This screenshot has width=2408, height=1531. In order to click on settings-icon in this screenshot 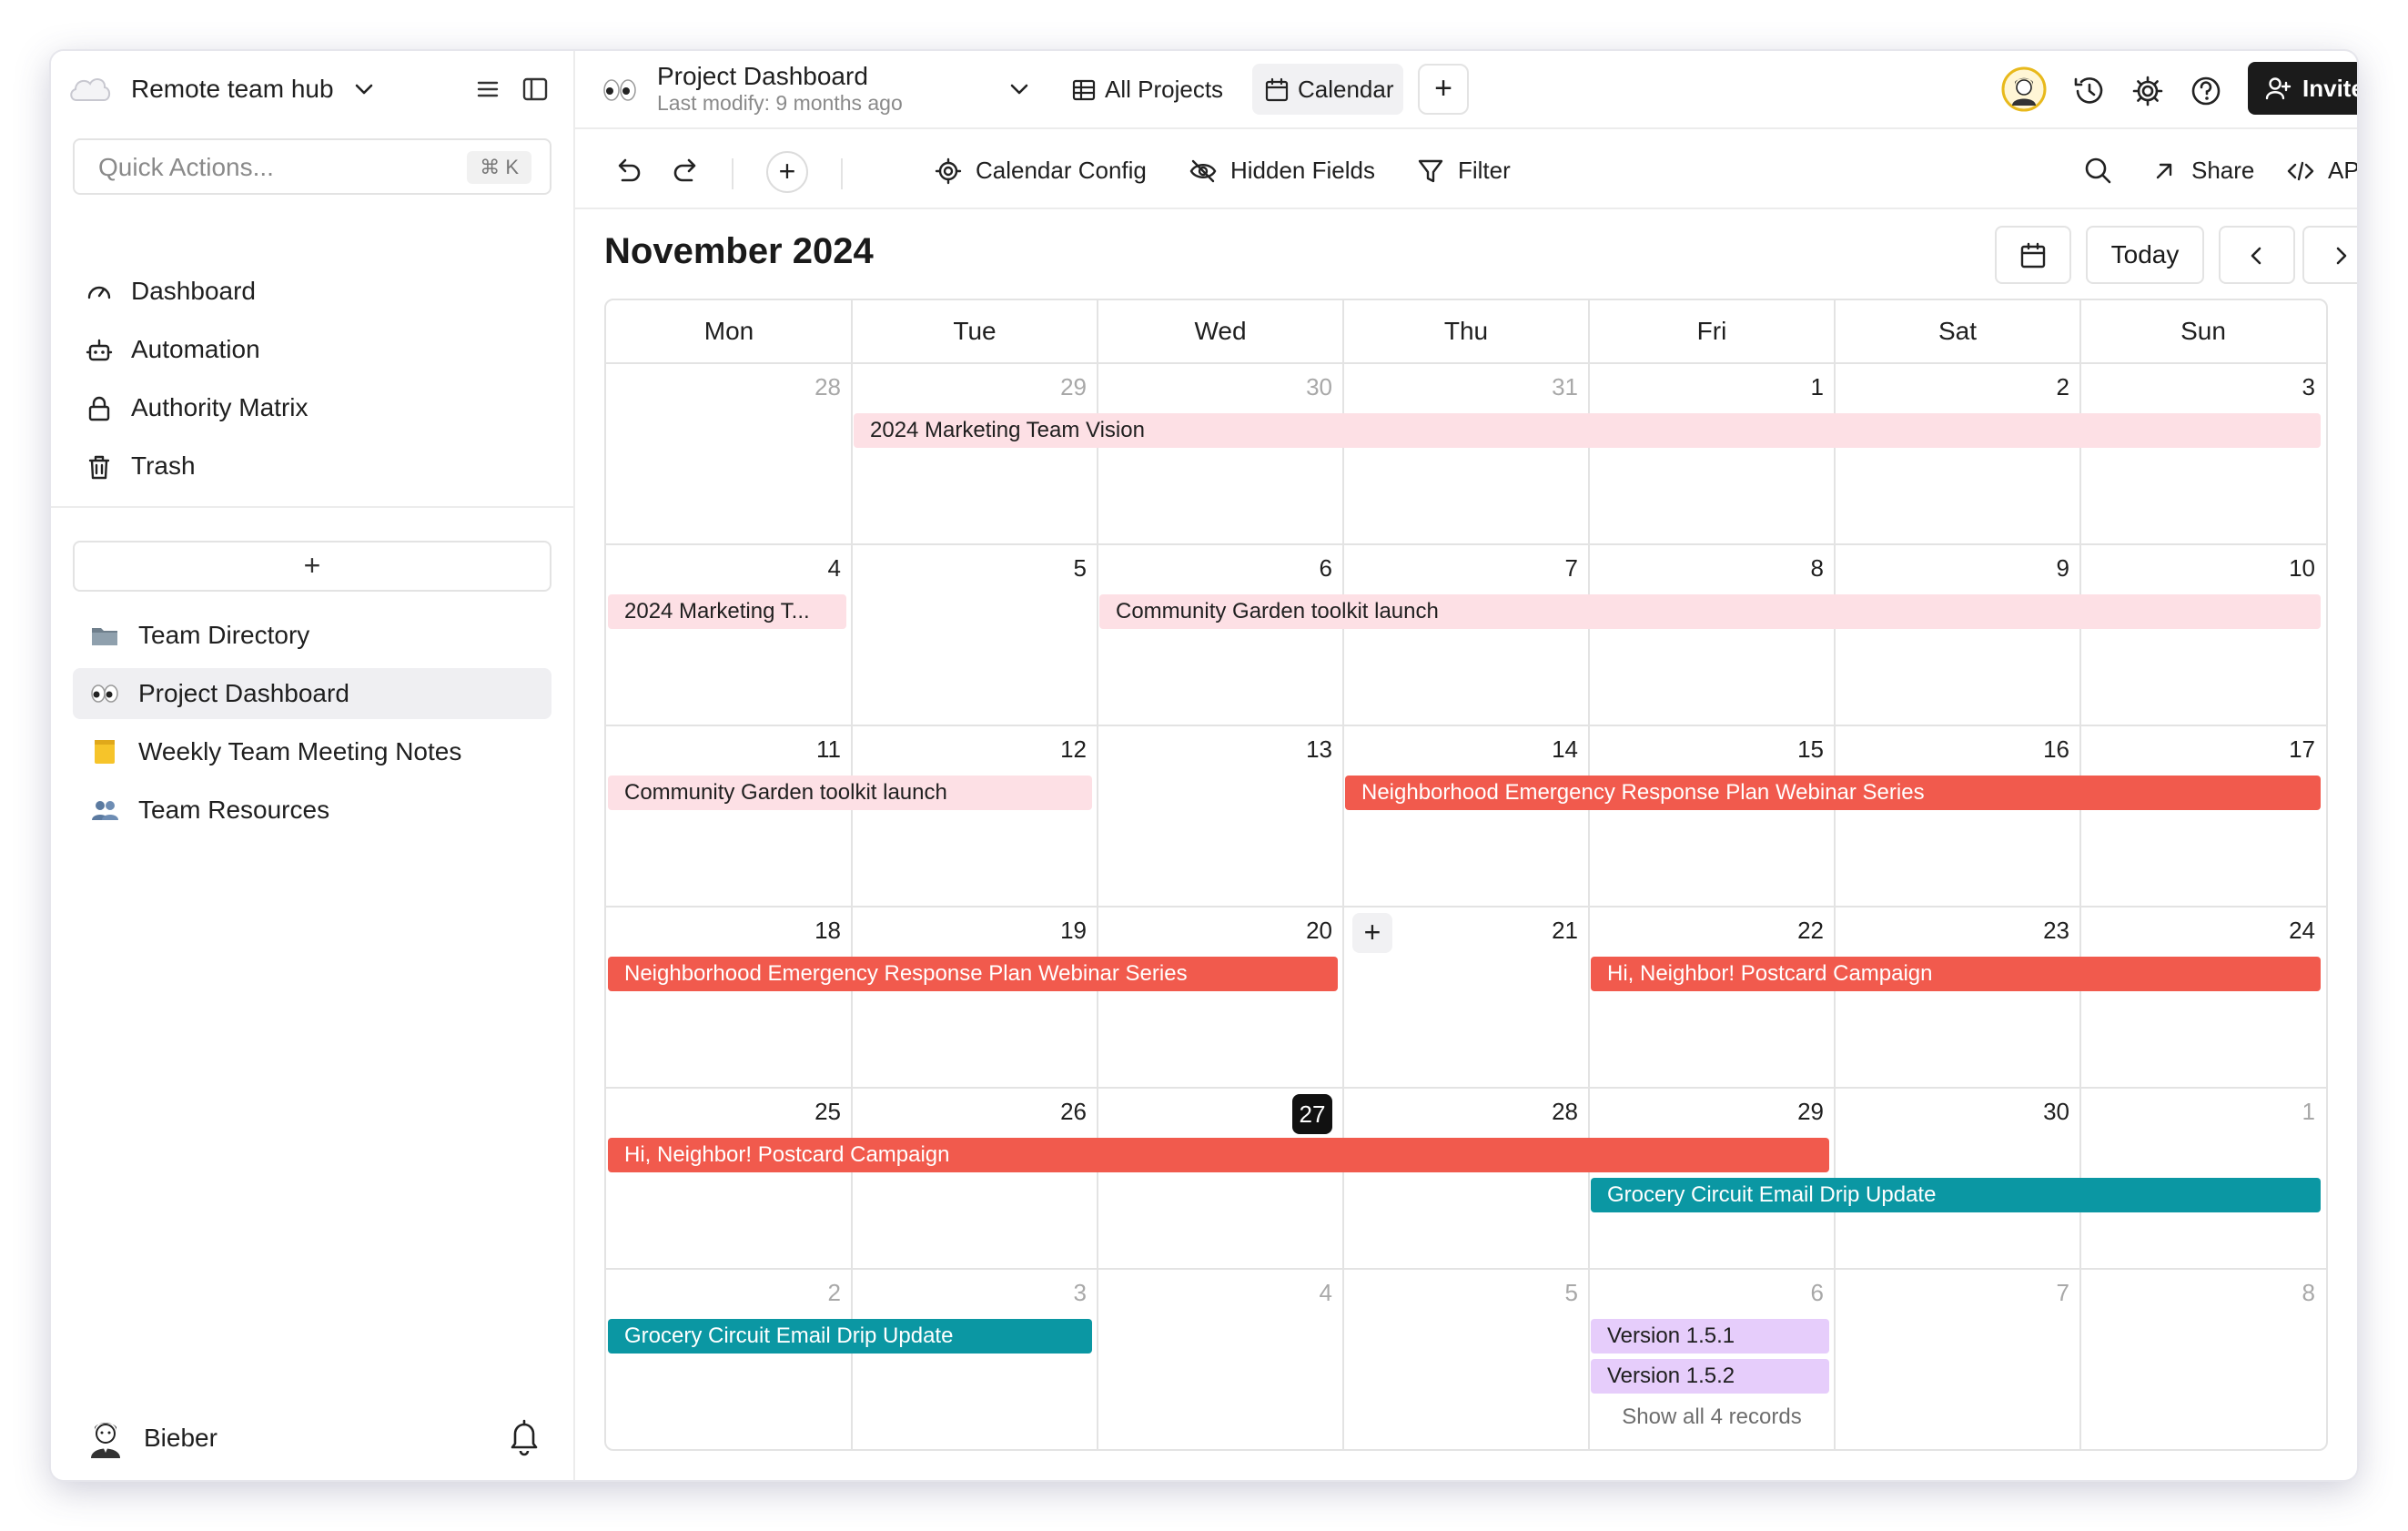, I will do `click(2148, 91)`.